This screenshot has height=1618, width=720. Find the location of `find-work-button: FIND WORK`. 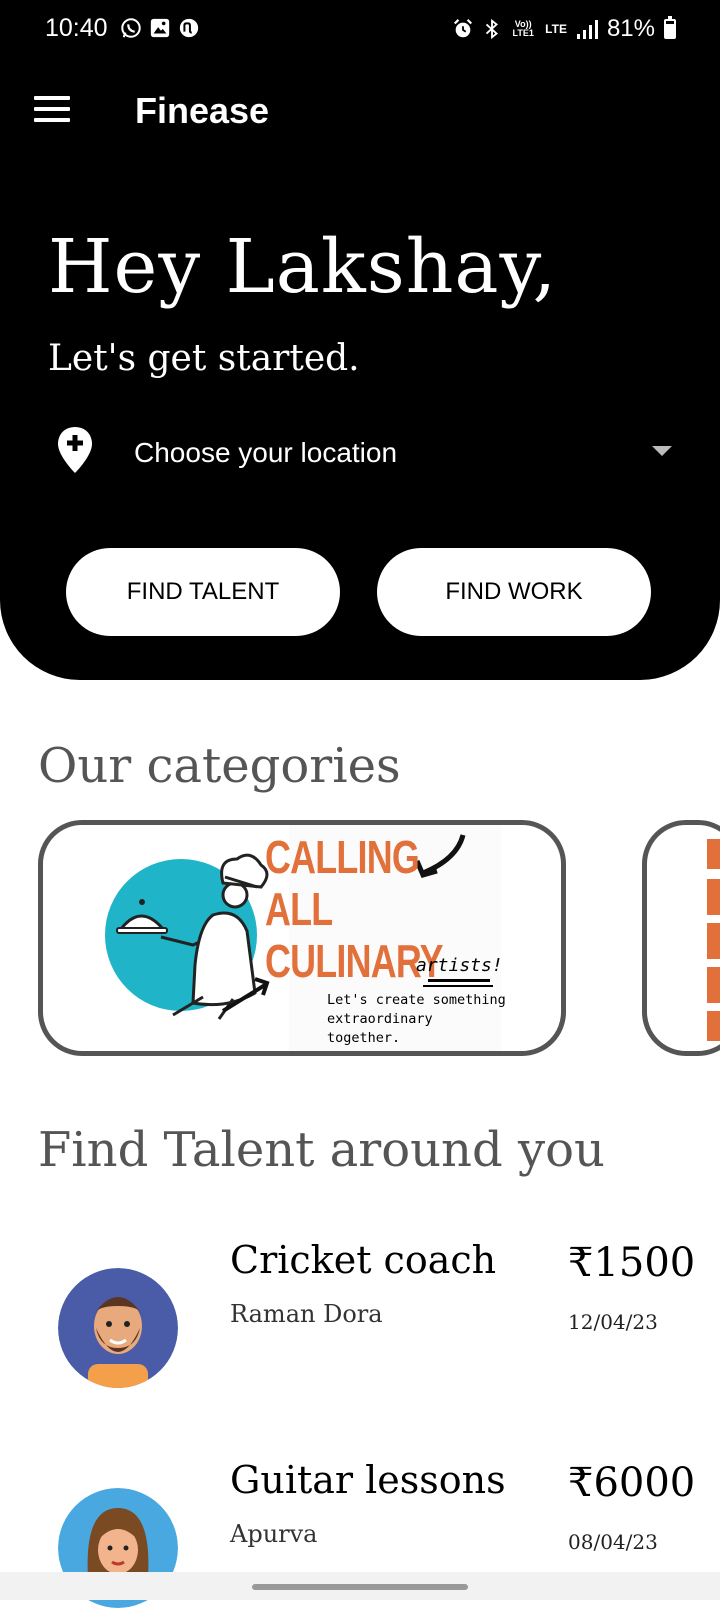

find-work-button: FIND WORK is located at coordinates (514, 592).